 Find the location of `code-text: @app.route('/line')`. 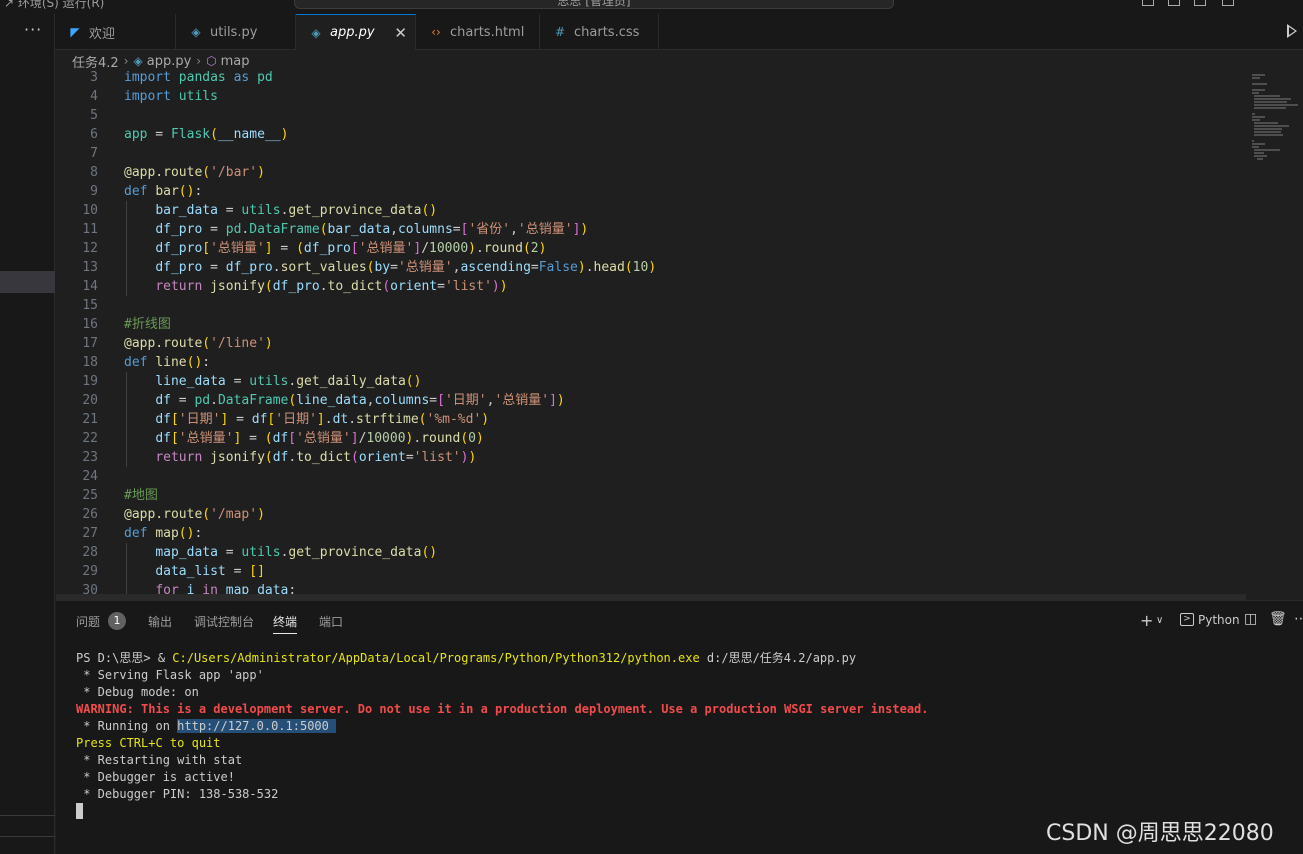

code-text: @app.route('/line') is located at coordinates (198, 343).